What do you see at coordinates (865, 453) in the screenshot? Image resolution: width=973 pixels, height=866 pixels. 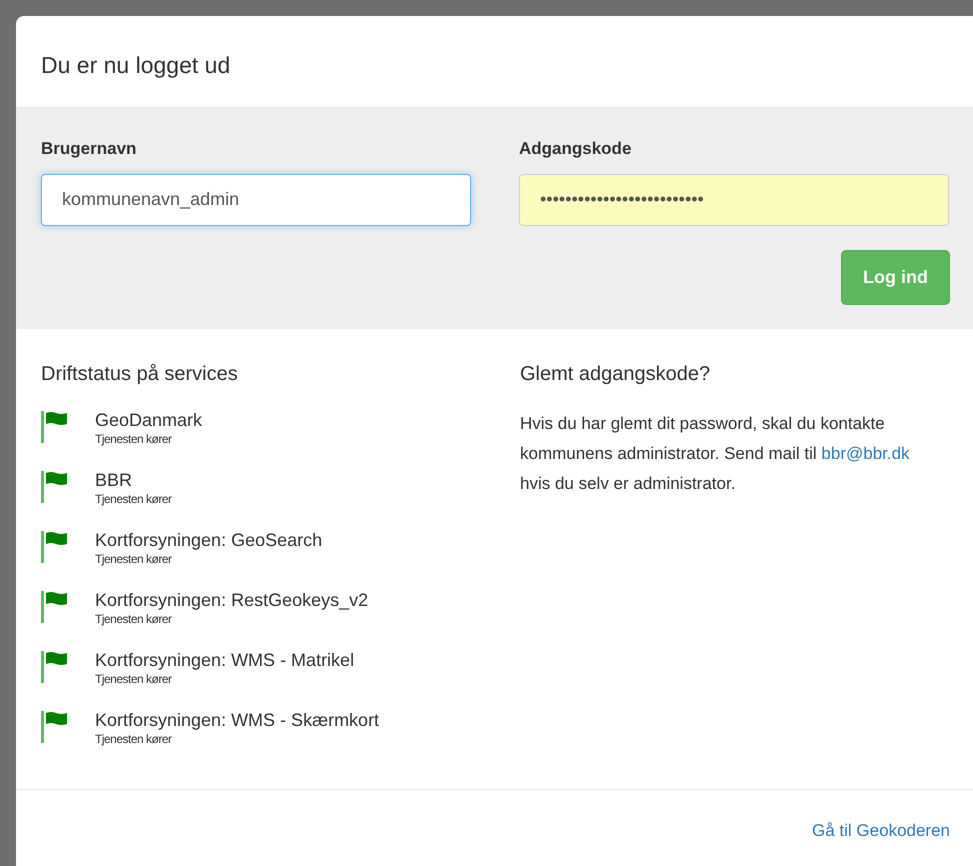 I see `email-link: bbr@bbr.dk` at bounding box center [865, 453].